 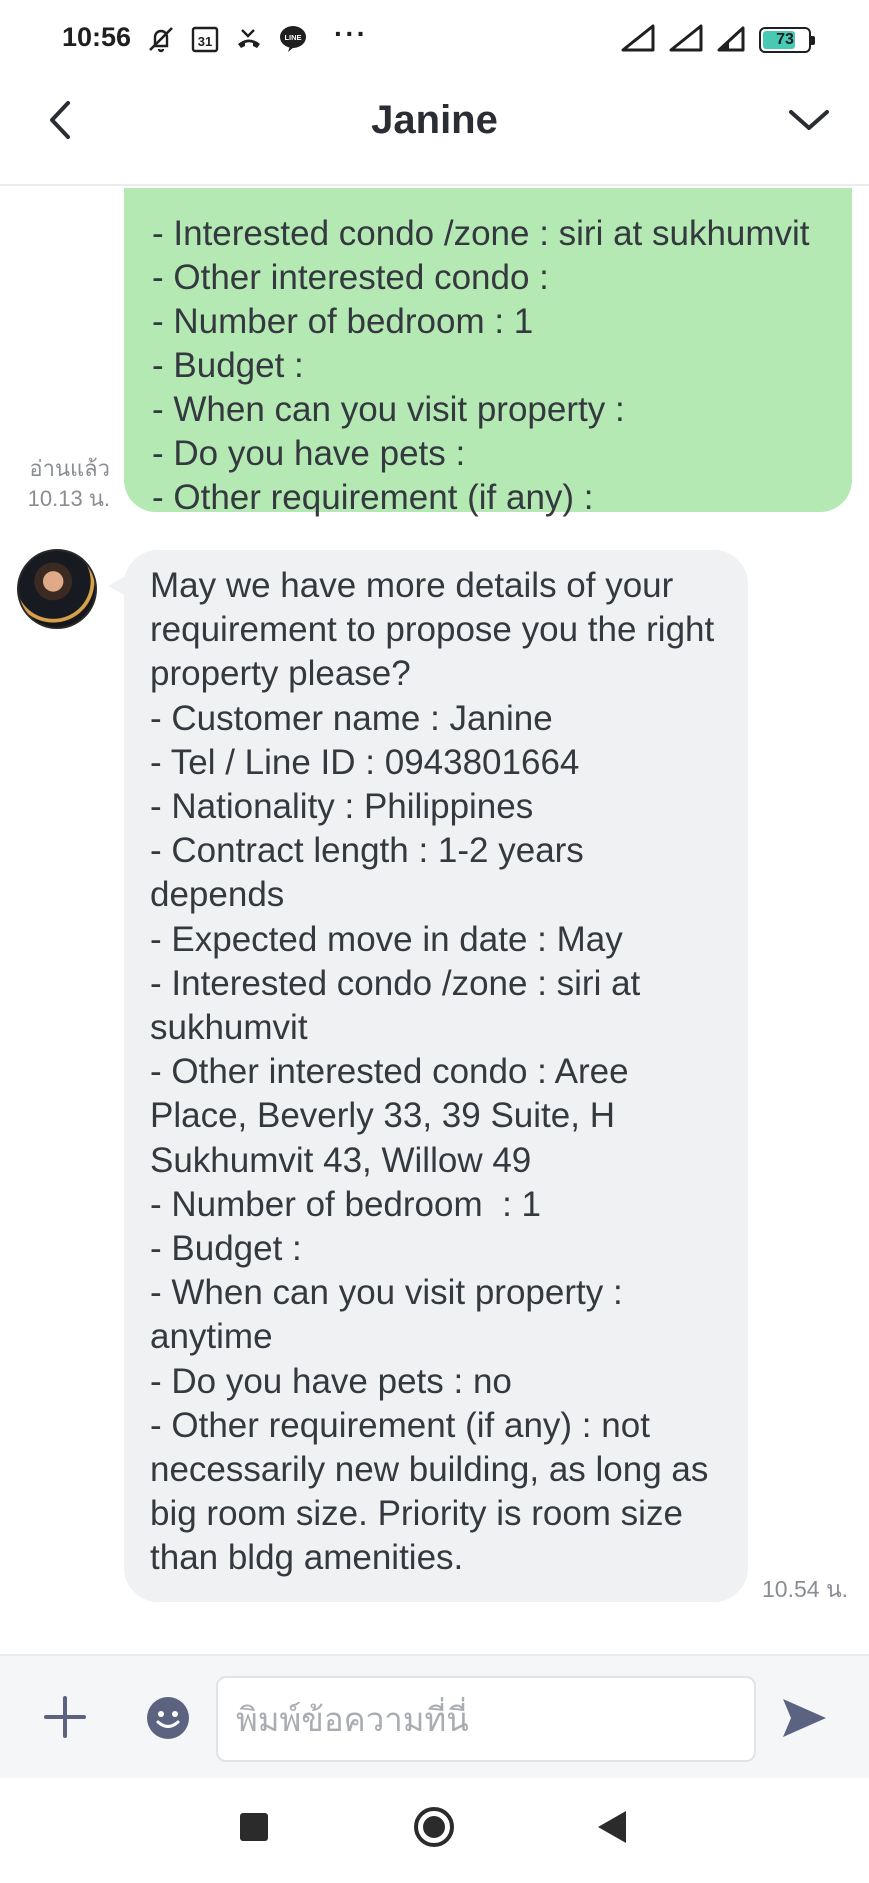 I want to click on chat-title: Janine, so click(x=434, y=120).